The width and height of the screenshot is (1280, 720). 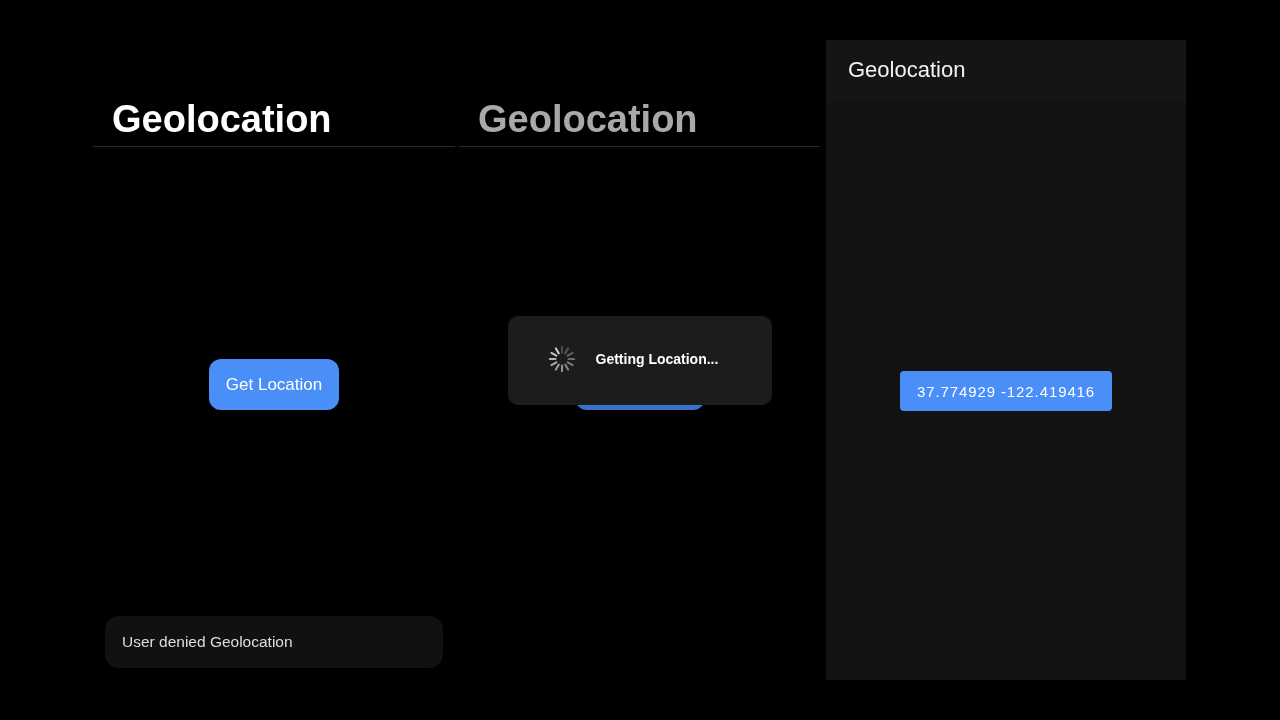 I want to click on get-location-button: Get Location, so click(x=274, y=384).